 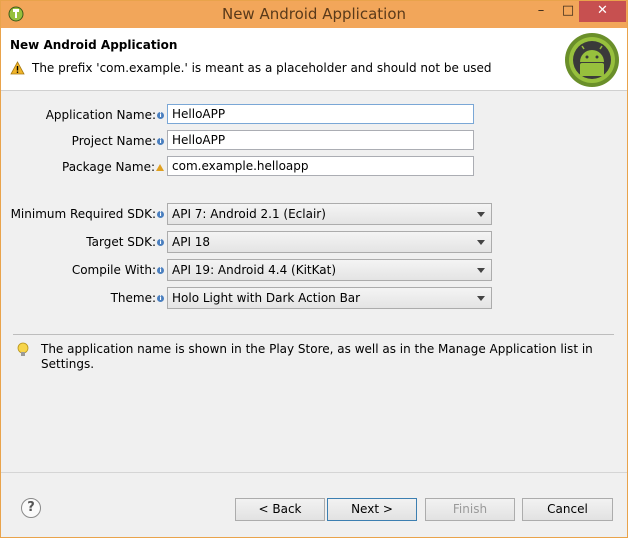 What do you see at coordinates (94, 45) in the screenshot?
I see `wizard-title: New Android Application` at bounding box center [94, 45].